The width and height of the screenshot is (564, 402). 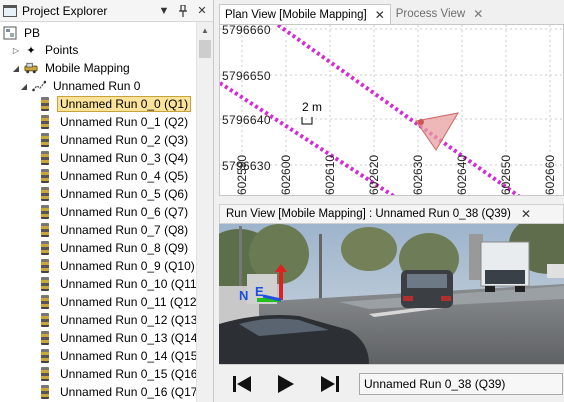 What do you see at coordinates (462, 175) in the screenshot?
I see `x-axis-label: 602640` at bounding box center [462, 175].